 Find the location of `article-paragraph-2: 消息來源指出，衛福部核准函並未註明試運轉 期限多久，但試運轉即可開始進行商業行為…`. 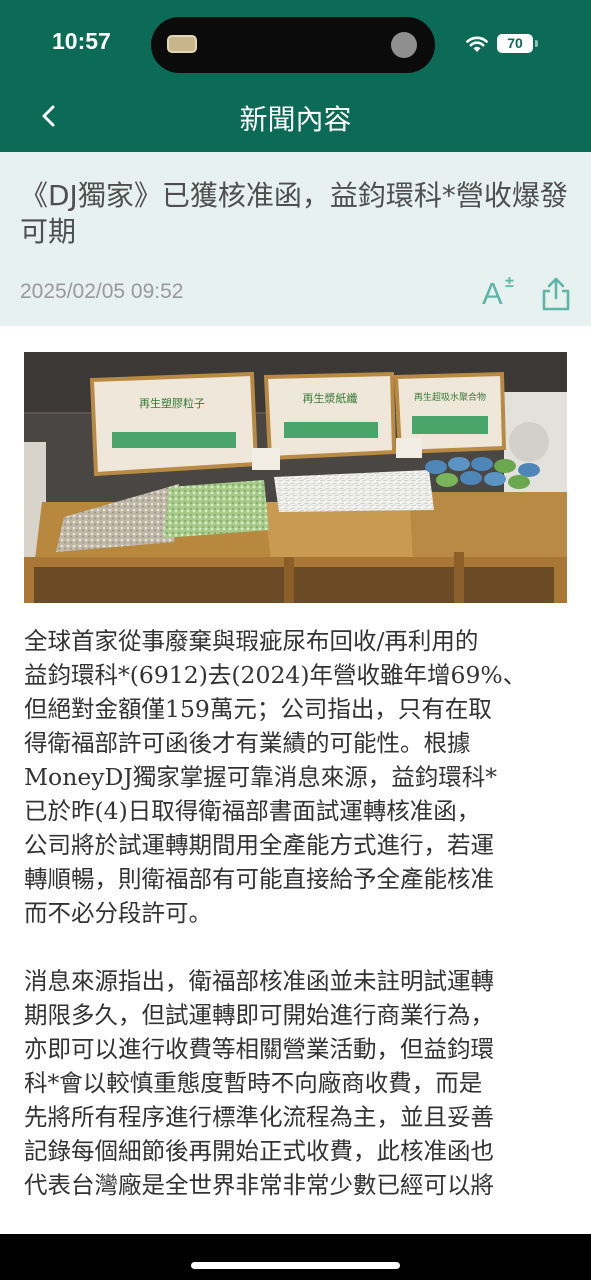

article-paragraph-2: 消息來源指出，衛福部核准函並未註明試運轉 期限多久，但試運轉即可開始進行商業行為… is located at coordinates (259, 1083).